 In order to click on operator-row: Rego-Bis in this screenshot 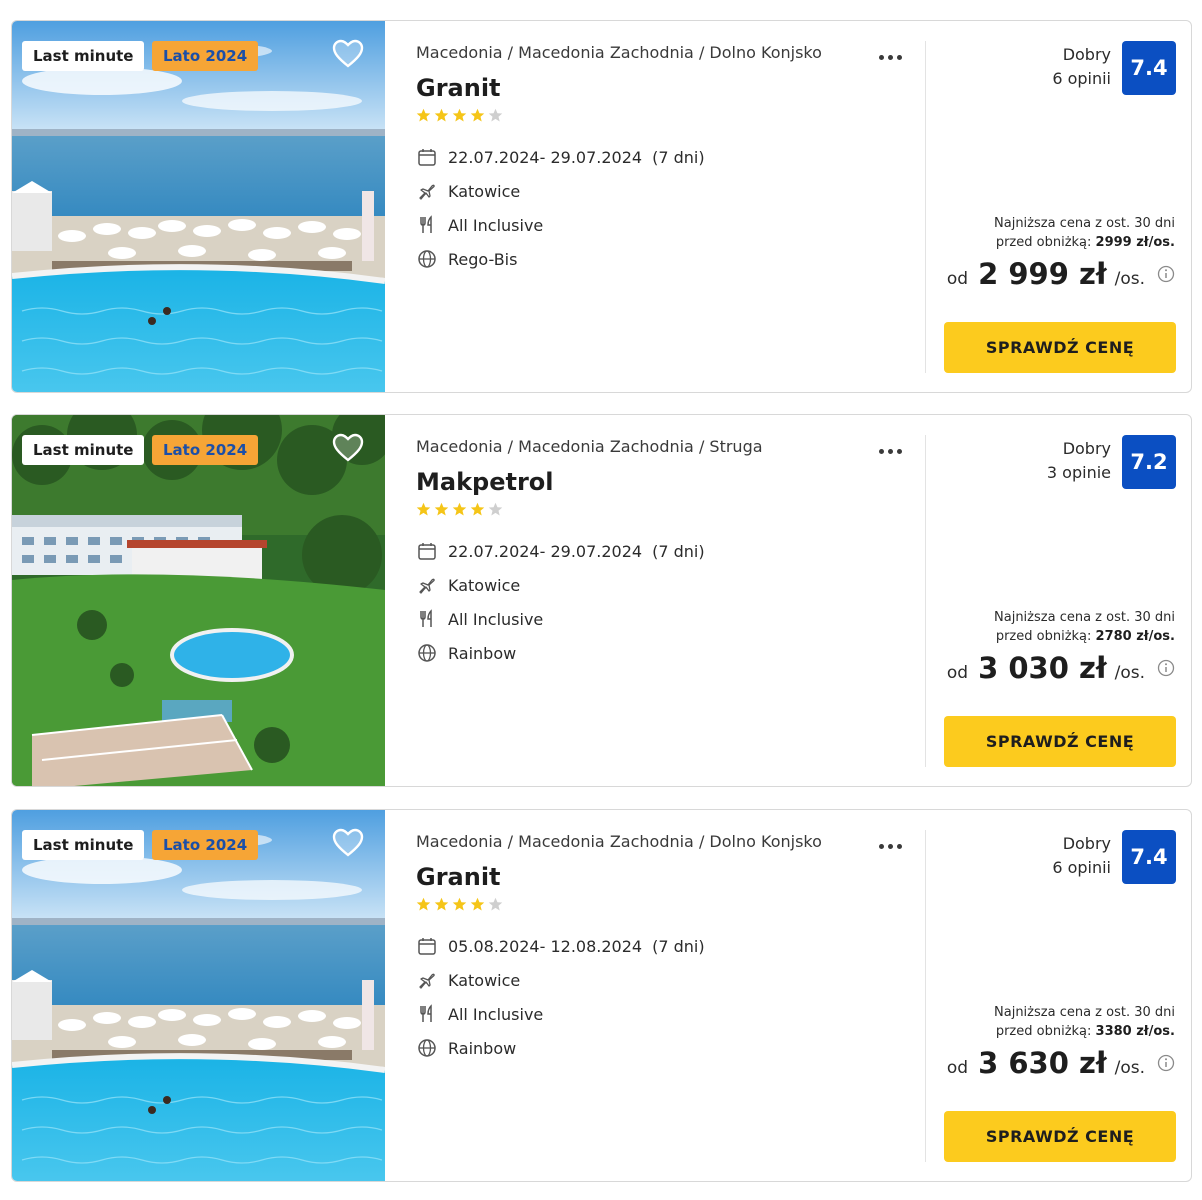, I will do `click(666, 259)`.